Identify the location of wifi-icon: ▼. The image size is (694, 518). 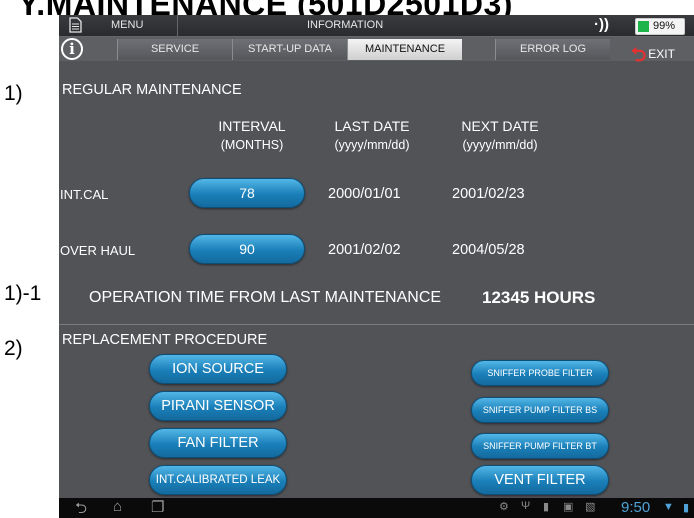
(668, 507).